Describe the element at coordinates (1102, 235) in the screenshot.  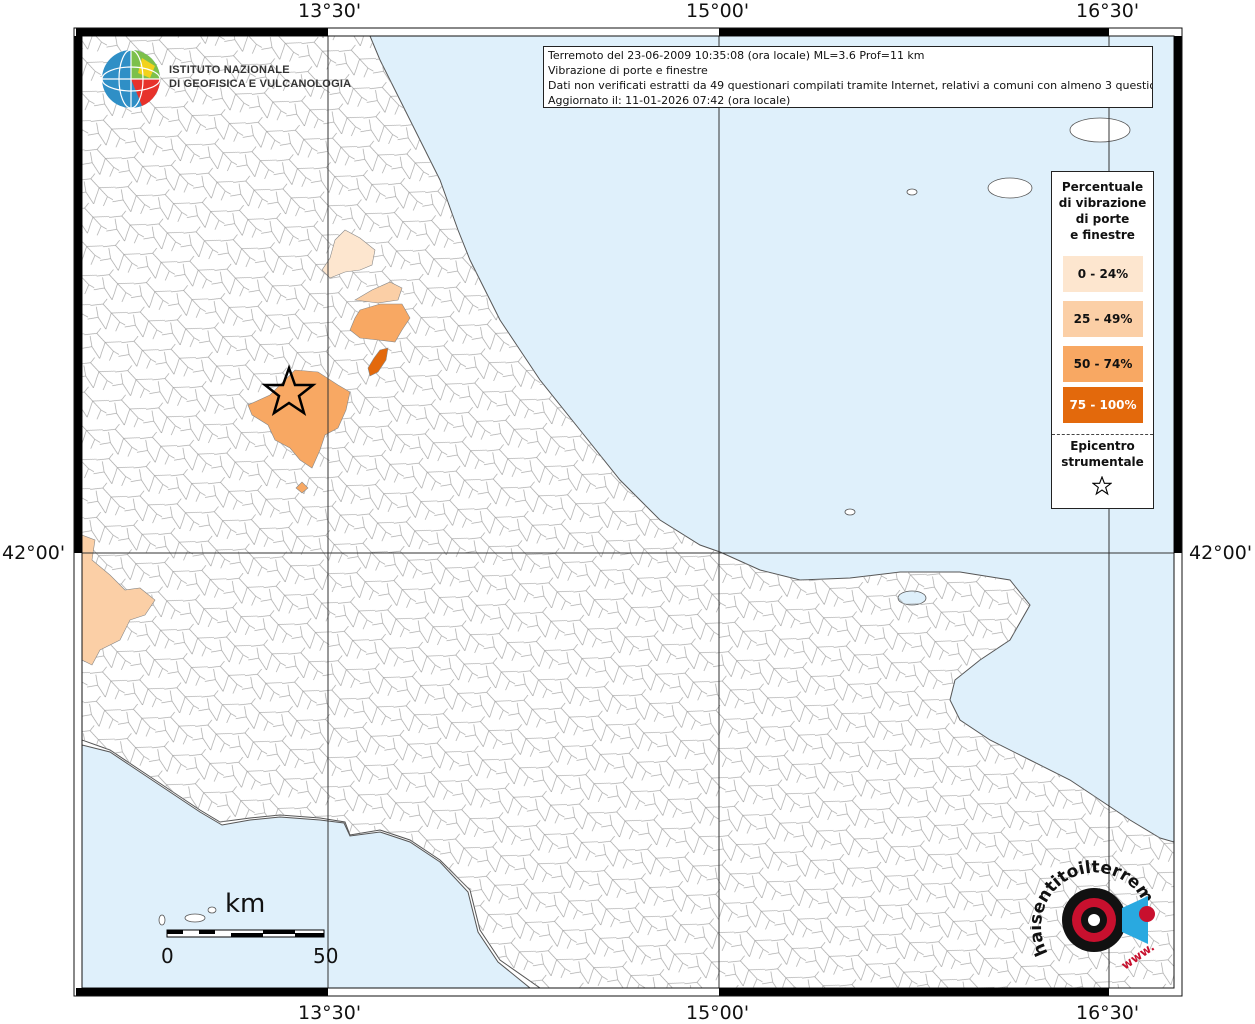
I see `legend-title-line: e finestre` at that location.